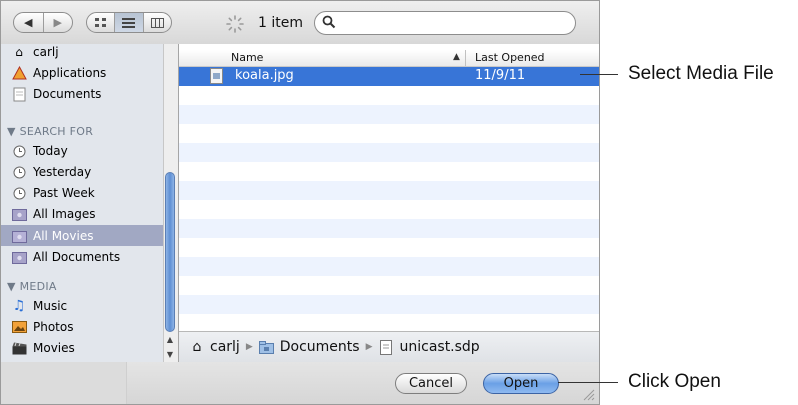 This screenshot has height=405, width=798. I want to click on column-divider, so click(465, 58).